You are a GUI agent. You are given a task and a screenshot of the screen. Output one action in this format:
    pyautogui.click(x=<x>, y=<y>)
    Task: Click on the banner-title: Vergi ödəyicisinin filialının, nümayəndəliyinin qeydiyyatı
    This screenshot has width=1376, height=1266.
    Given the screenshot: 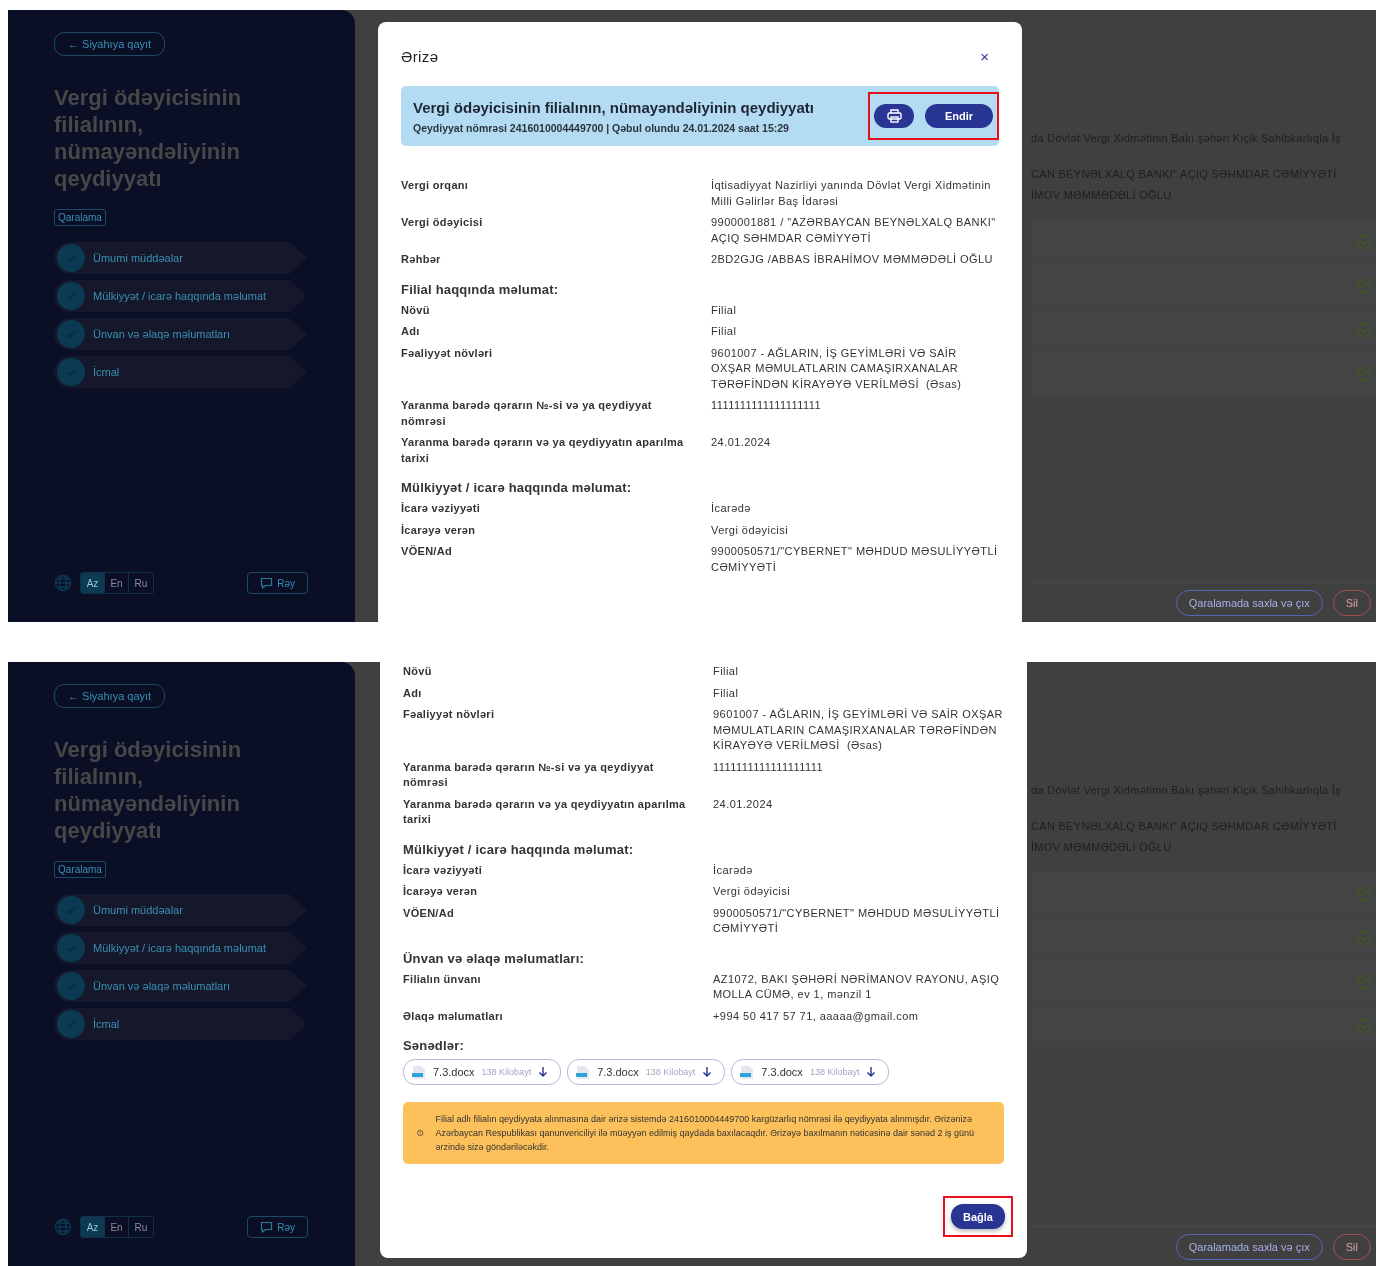 What is the action you would take?
    pyautogui.click(x=613, y=107)
    